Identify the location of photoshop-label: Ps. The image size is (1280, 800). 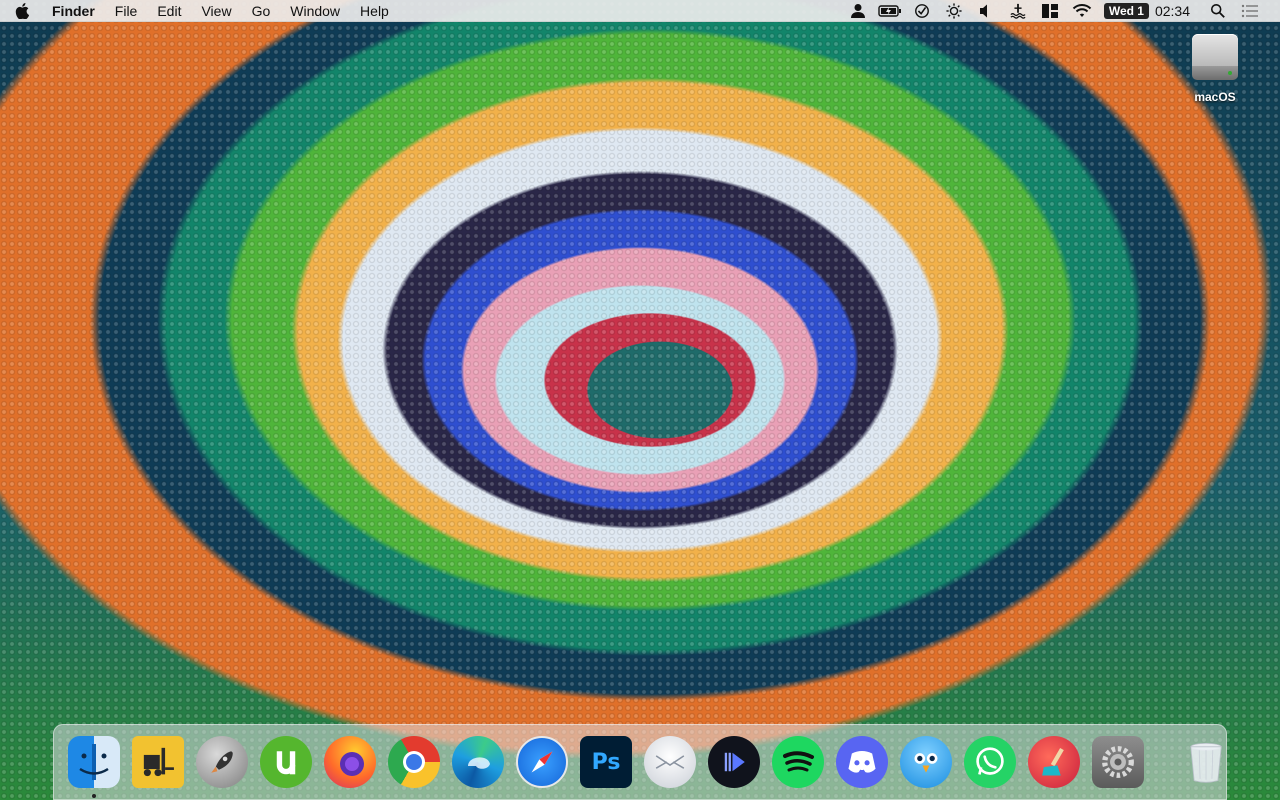
(606, 762).